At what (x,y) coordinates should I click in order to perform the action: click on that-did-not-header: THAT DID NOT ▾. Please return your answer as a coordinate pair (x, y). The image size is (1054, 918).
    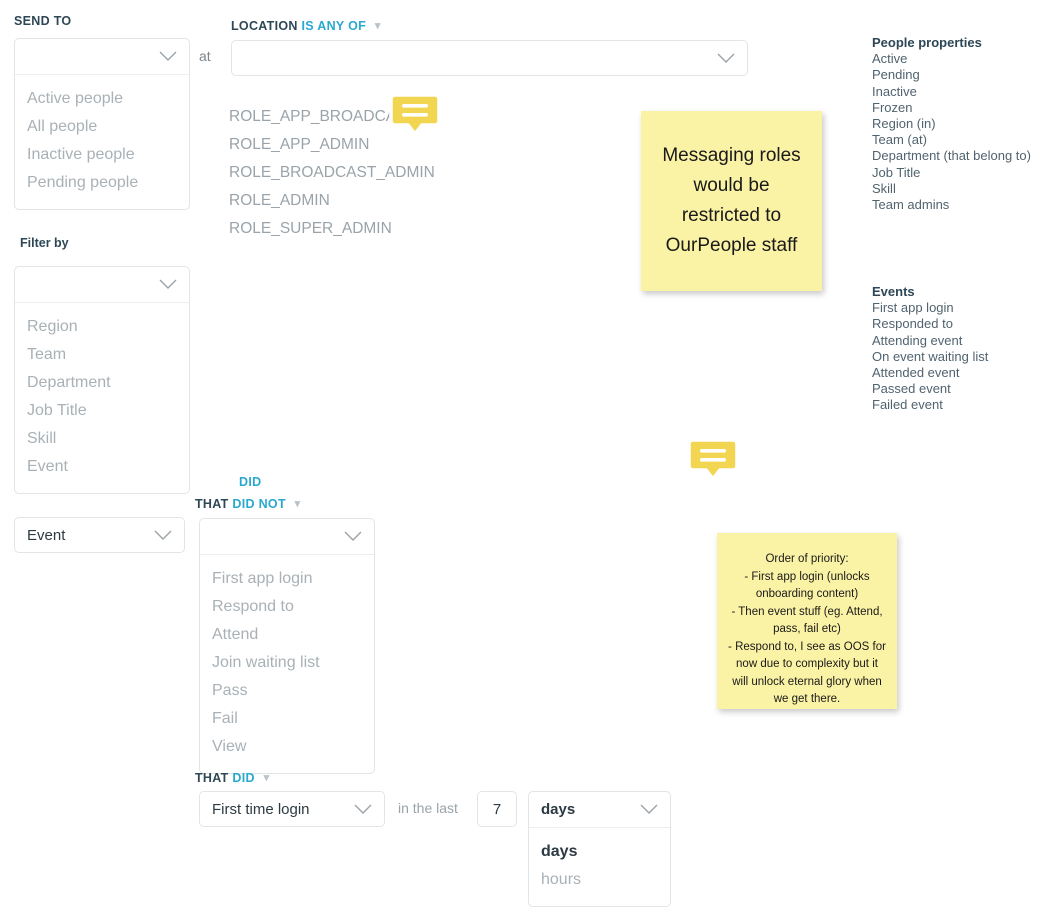
    Looking at the image, I should click on (248, 504).